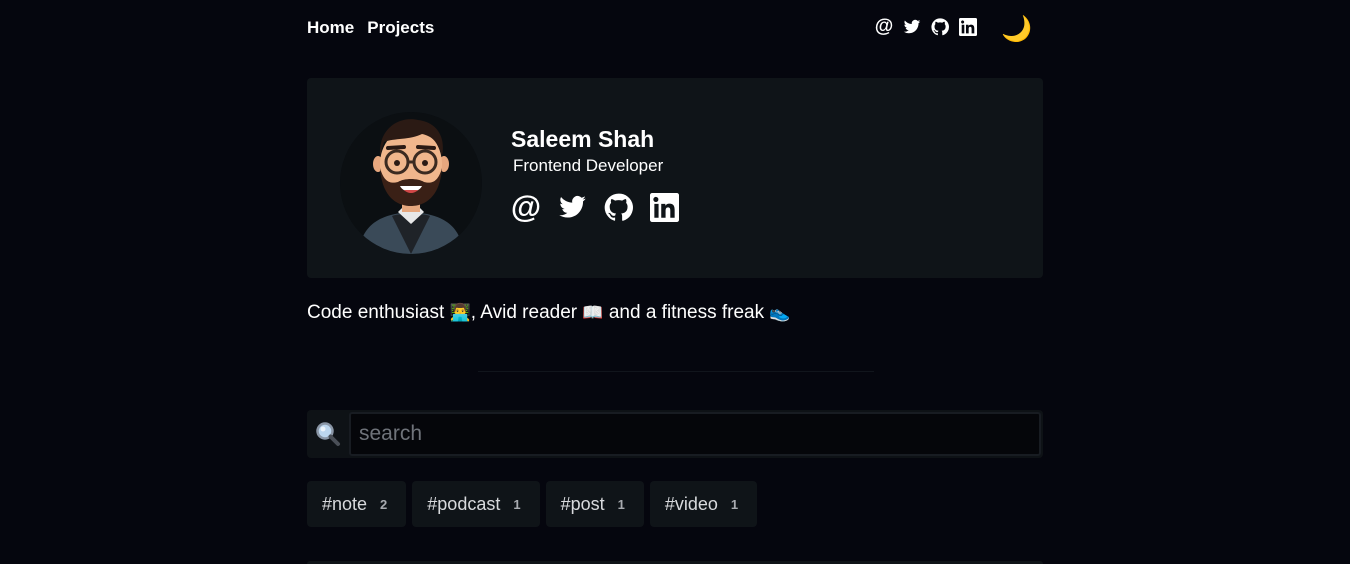 Image resolution: width=1350 pixels, height=564 pixels. Describe the element at coordinates (595, 206) in the screenshot. I see `profile-social-links: @` at that location.